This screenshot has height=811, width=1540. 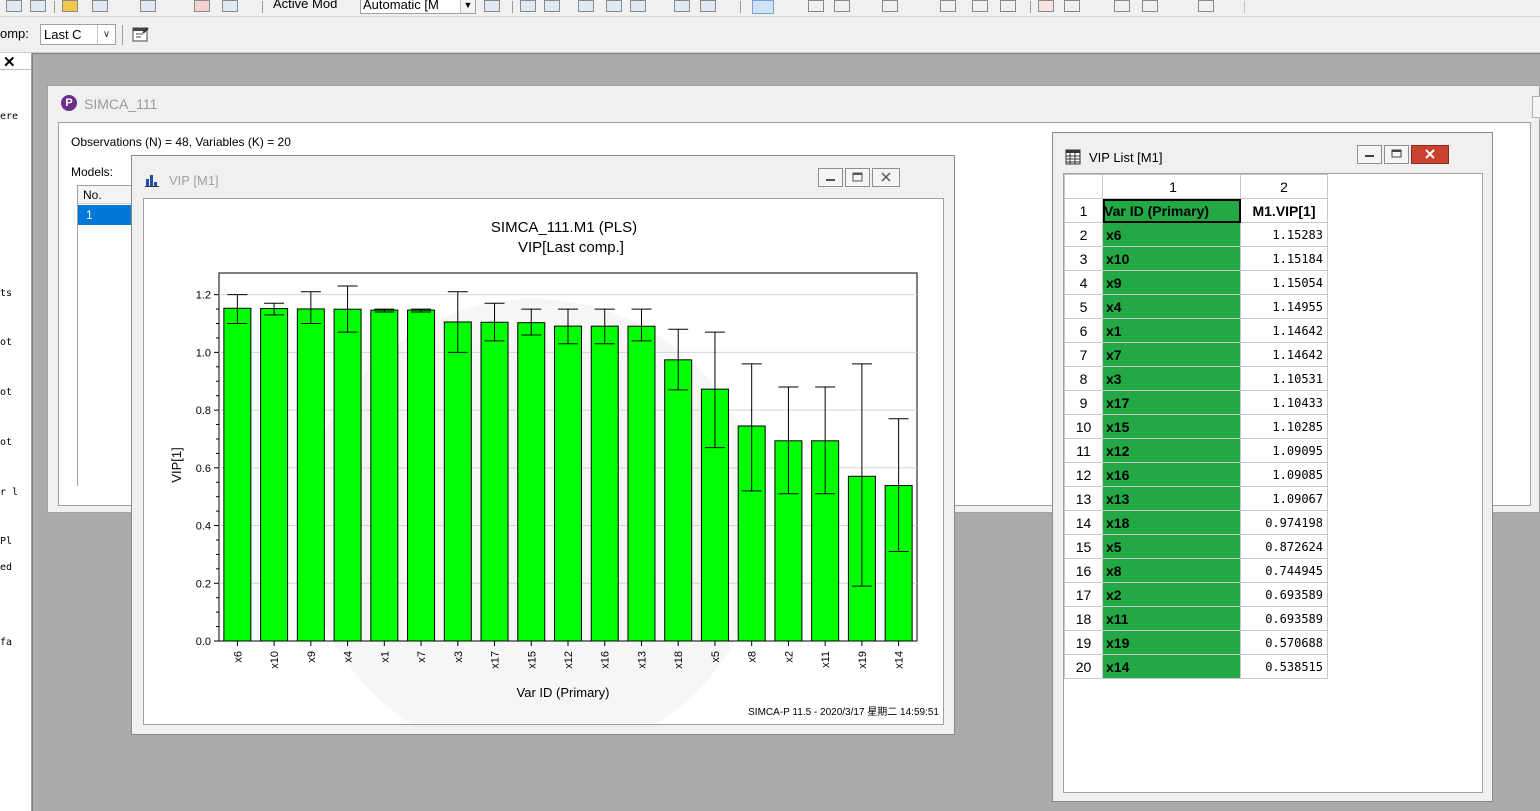 I want to click on table-row: 13 x13 1.09067, so click(x=1196, y=498).